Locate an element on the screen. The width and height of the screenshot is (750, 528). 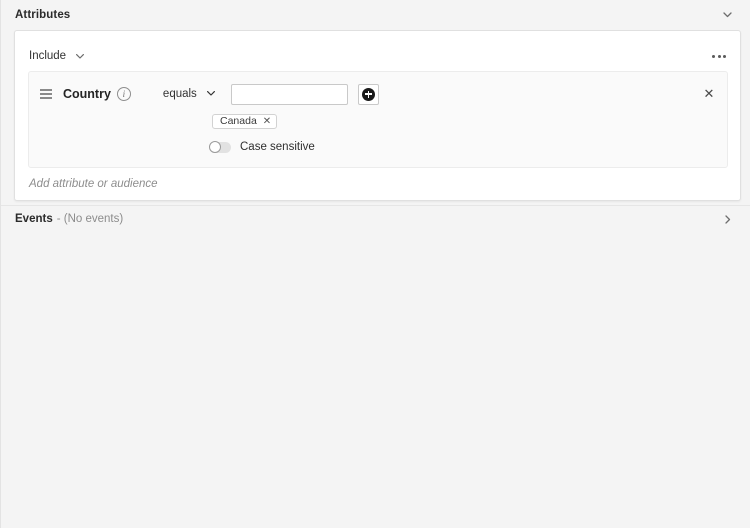
selected-values-list: Canada ✕ is located at coordinates (378, 121).